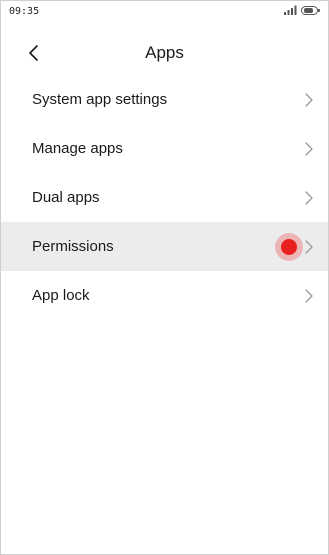  I want to click on battery-level, so click(308, 10).